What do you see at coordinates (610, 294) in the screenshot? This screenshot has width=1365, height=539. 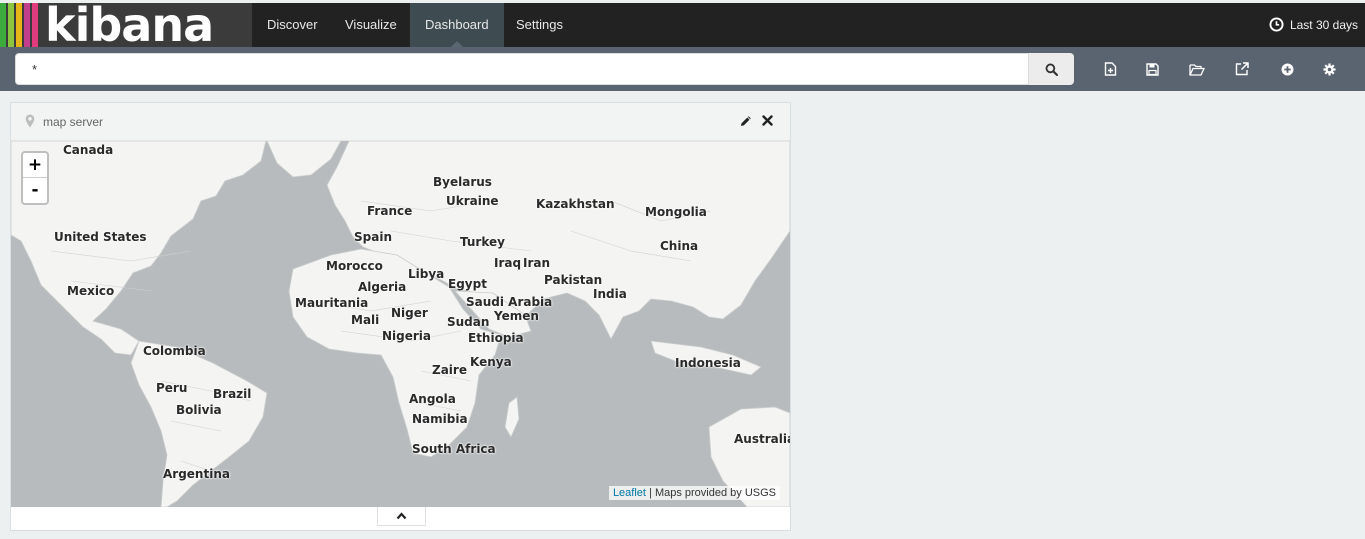 I see `country-label: India` at bounding box center [610, 294].